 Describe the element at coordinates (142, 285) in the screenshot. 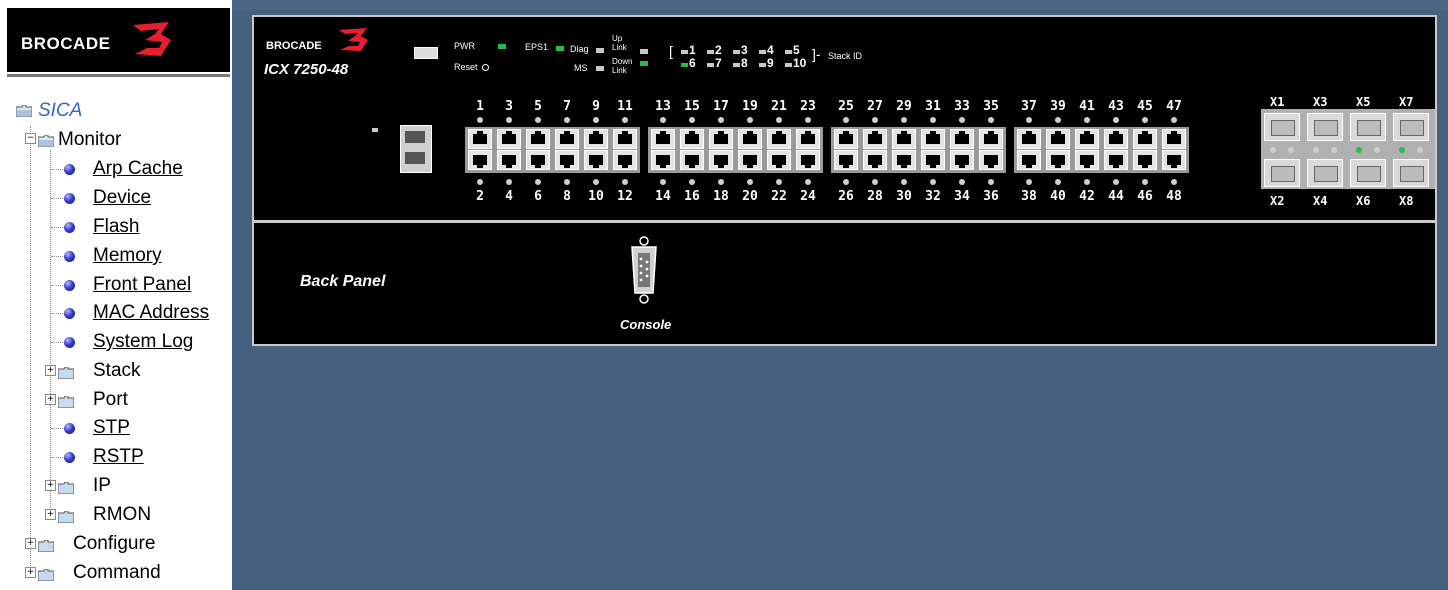

I see `tree-front-panel: Front Panel` at that location.